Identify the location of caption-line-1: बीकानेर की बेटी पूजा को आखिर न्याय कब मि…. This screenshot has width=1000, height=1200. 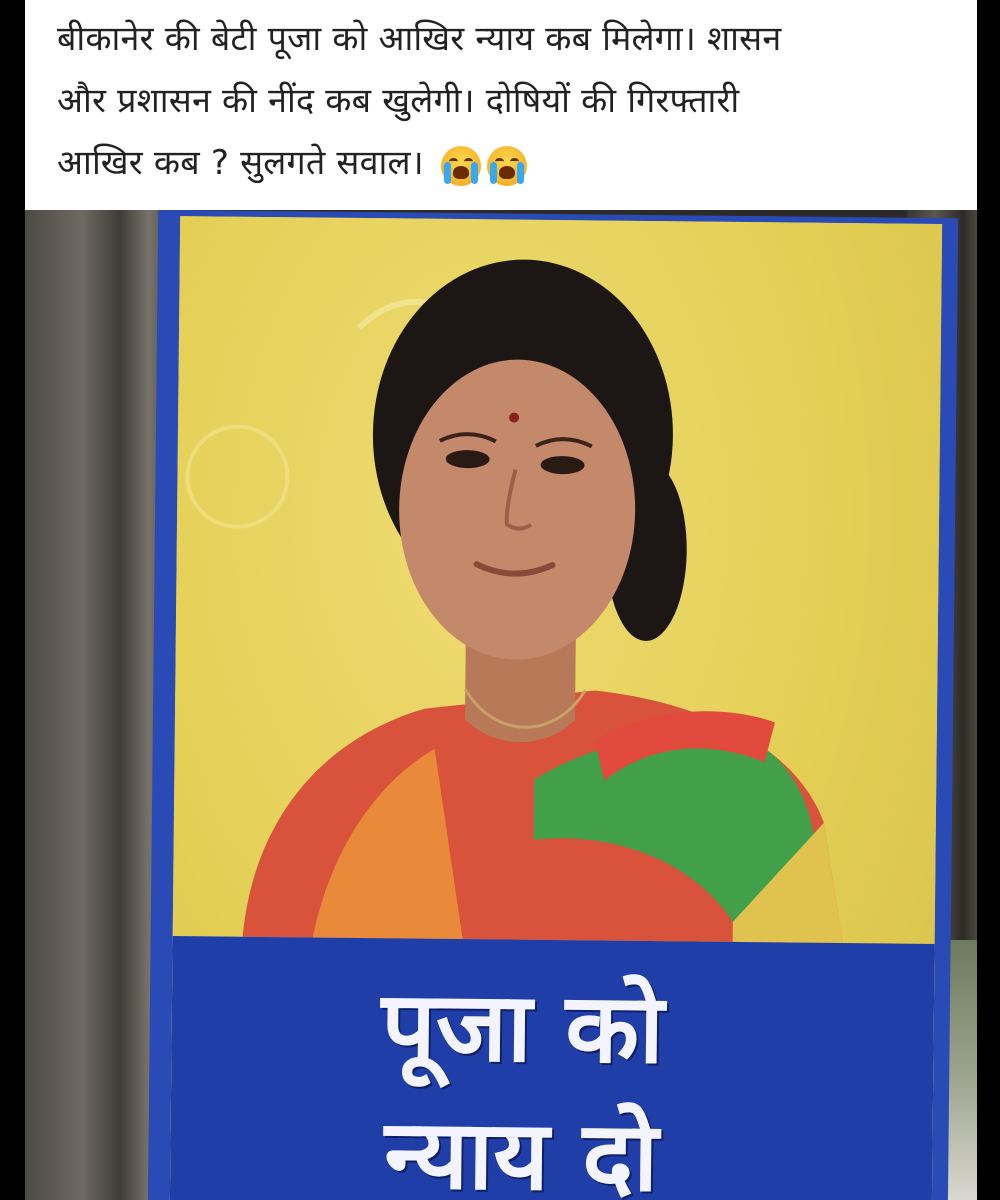
(419, 39).